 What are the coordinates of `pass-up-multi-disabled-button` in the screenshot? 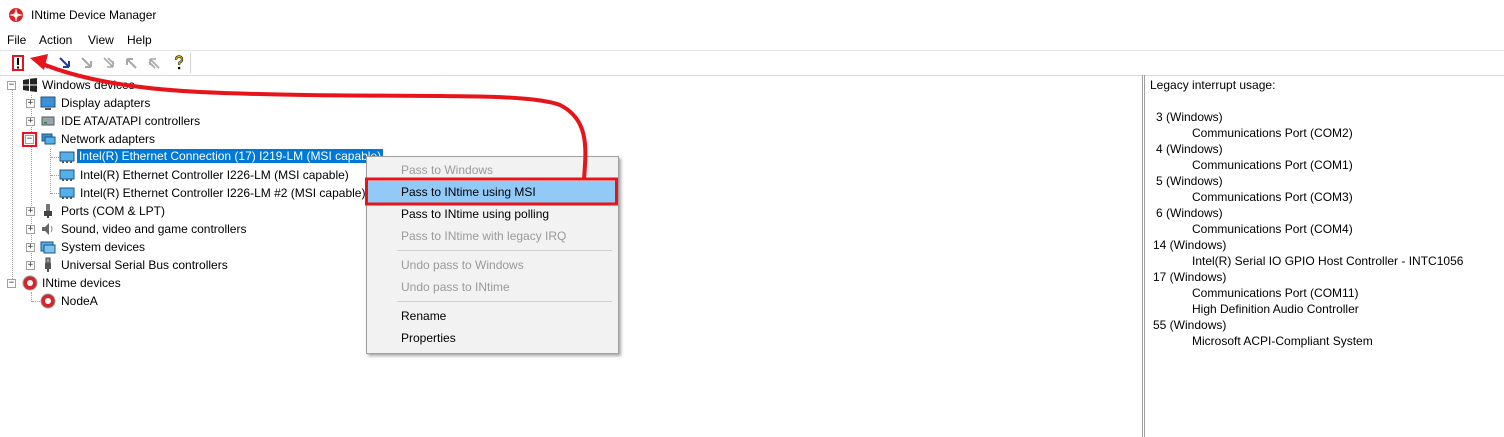 It's located at (154, 63).